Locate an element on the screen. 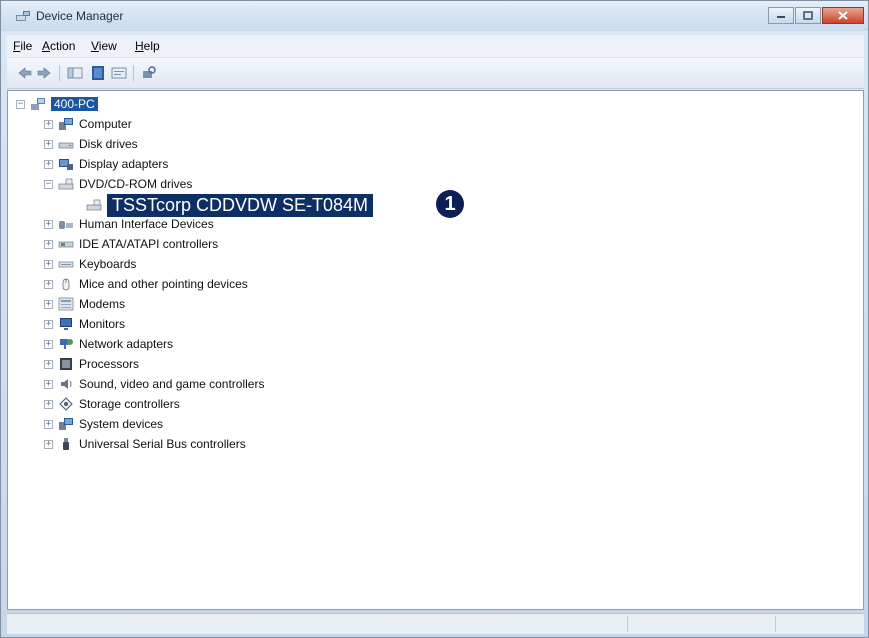 Image resolution: width=869 pixels, height=638 pixels. menu-bar: File Action View Help is located at coordinates (435, 46).